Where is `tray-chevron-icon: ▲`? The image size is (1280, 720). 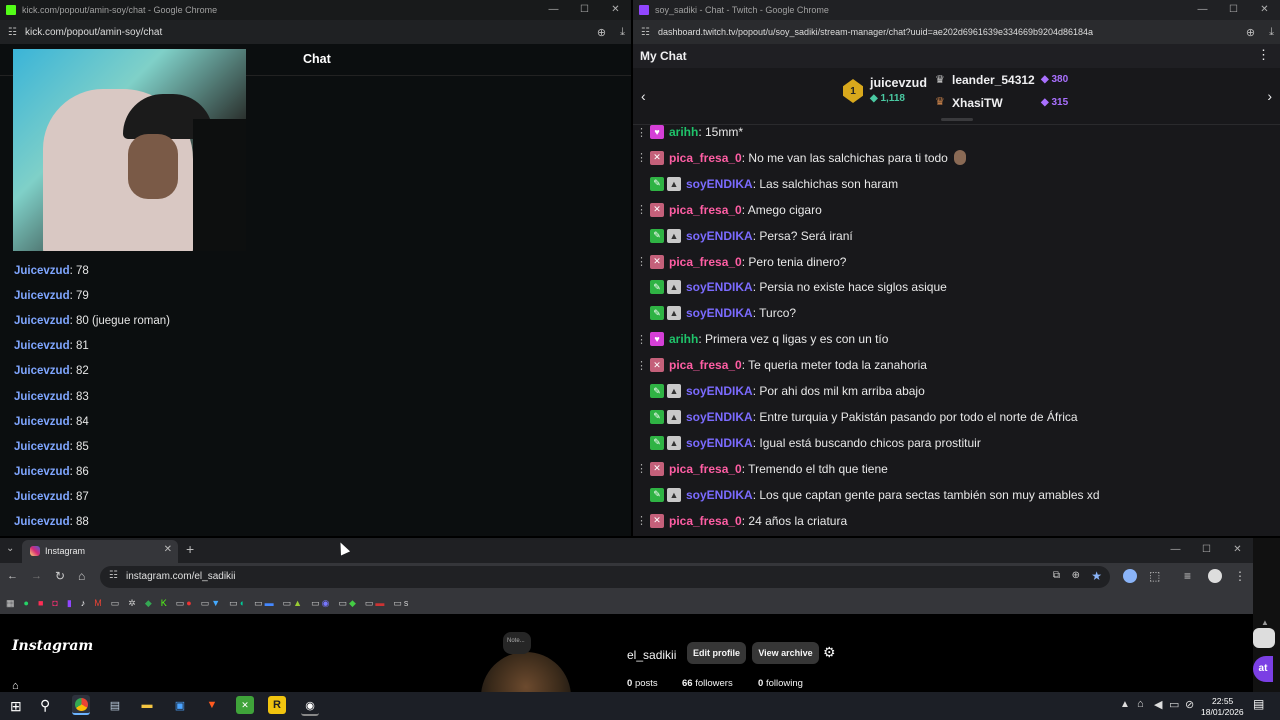 tray-chevron-icon: ▲ is located at coordinates (1125, 704).